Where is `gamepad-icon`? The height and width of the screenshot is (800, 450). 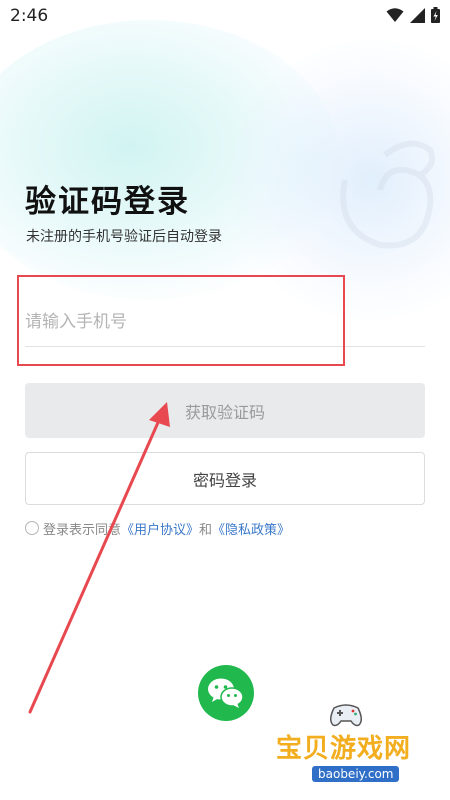 gamepad-icon is located at coordinates (346, 715).